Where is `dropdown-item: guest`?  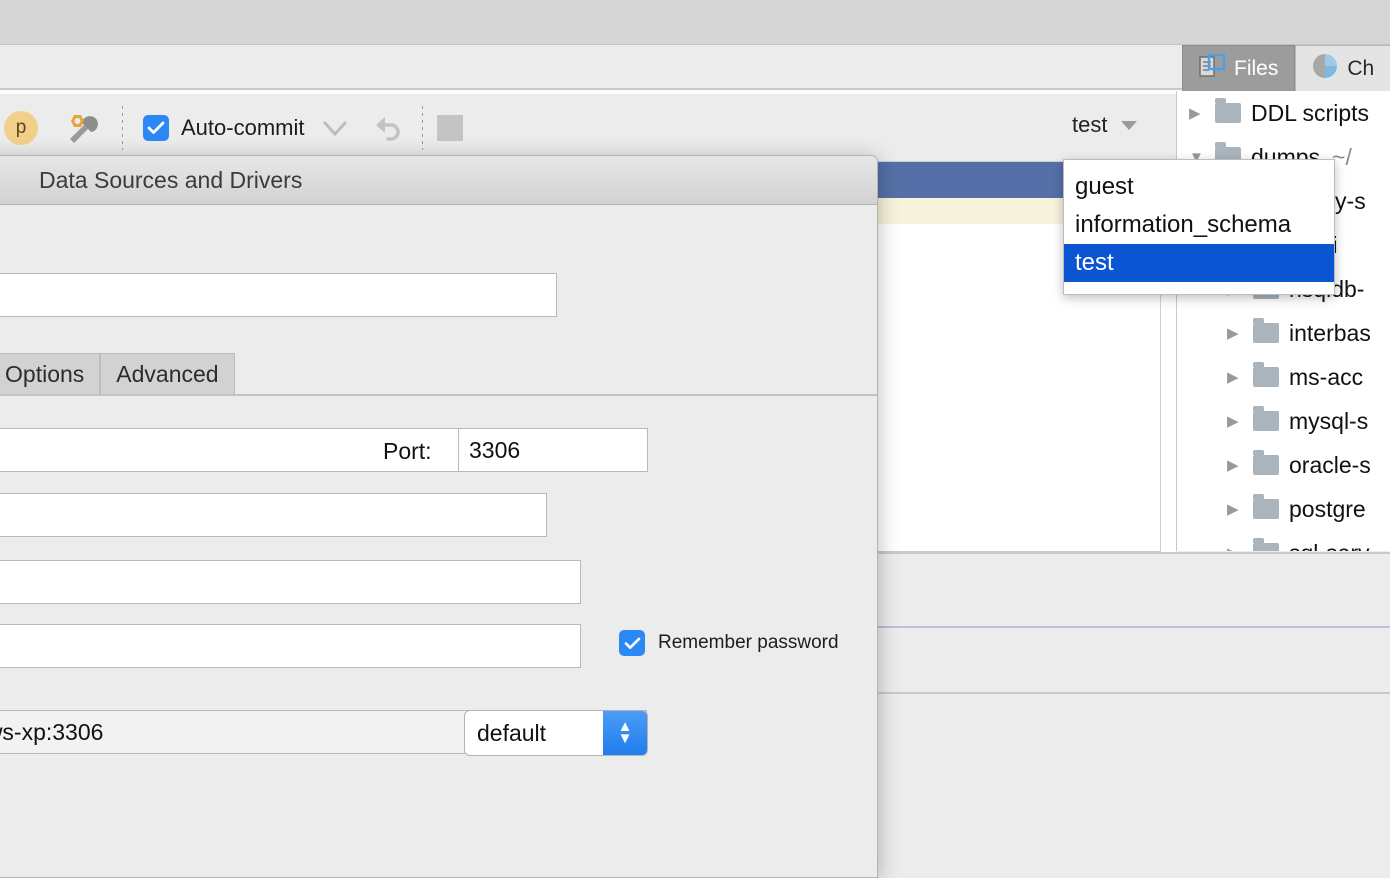
dropdown-item: guest is located at coordinates (1199, 187).